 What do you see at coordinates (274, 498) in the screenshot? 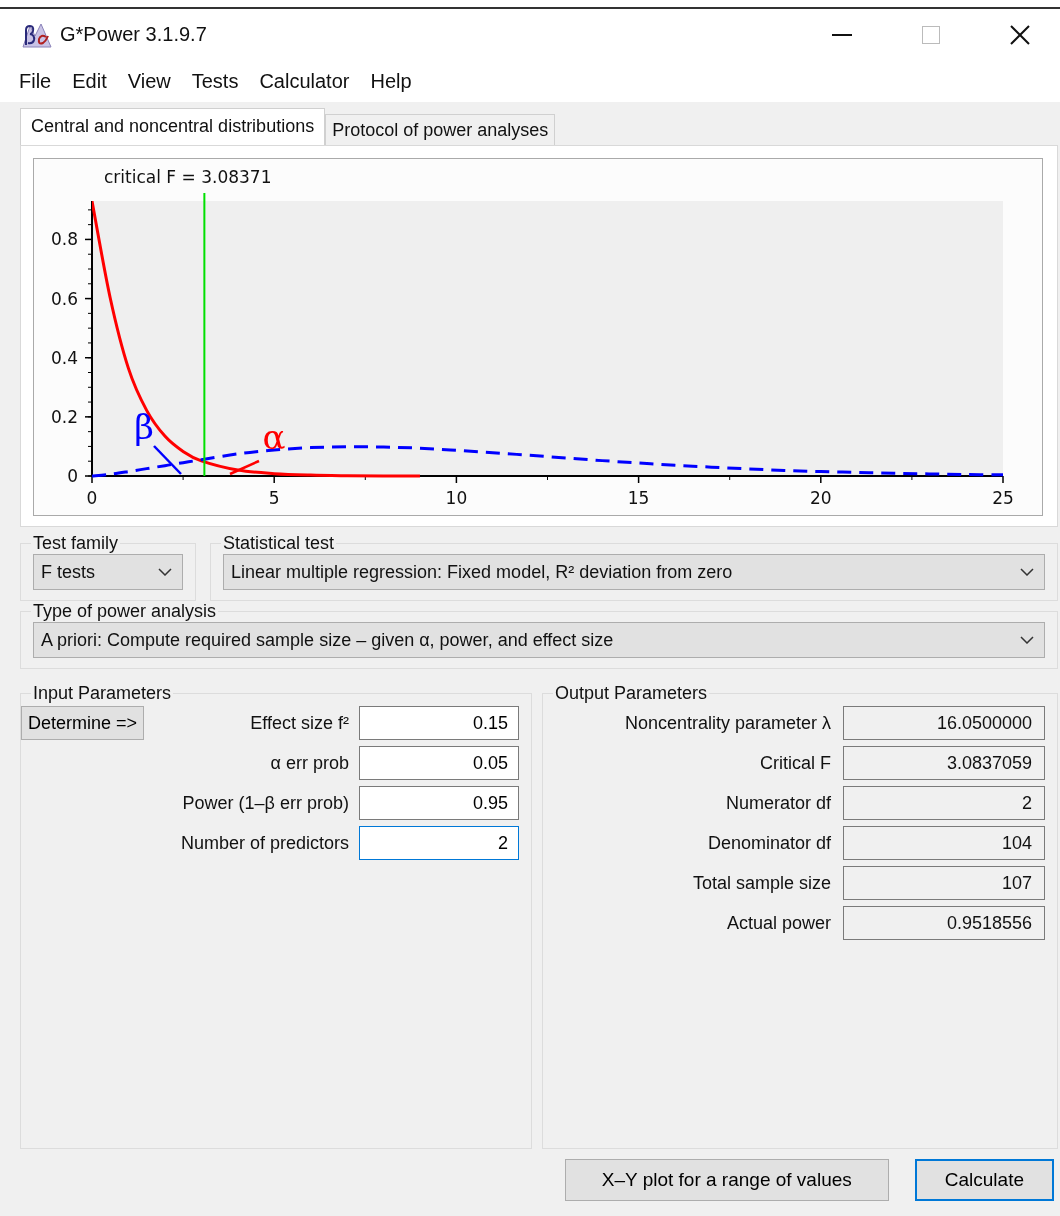
I see `x-tick-label: 5` at bounding box center [274, 498].